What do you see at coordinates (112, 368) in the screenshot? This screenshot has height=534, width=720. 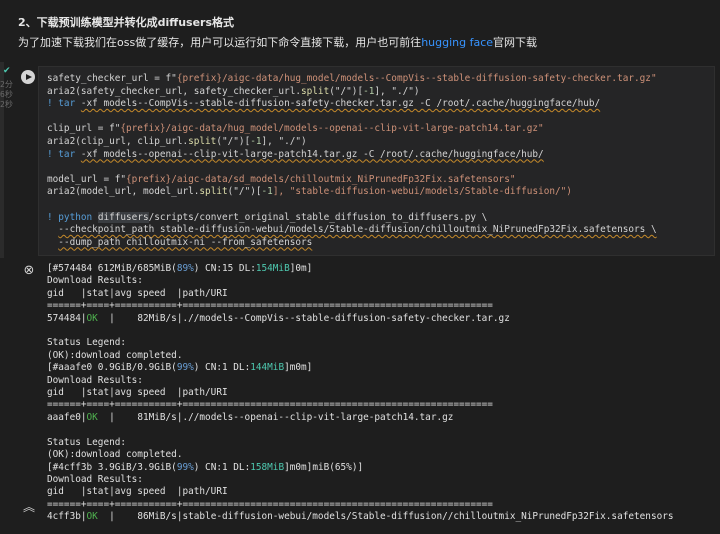 I see `output-token: [#aaafe0 0.9GiB/0.9GiB(` at bounding box center [112, 368].